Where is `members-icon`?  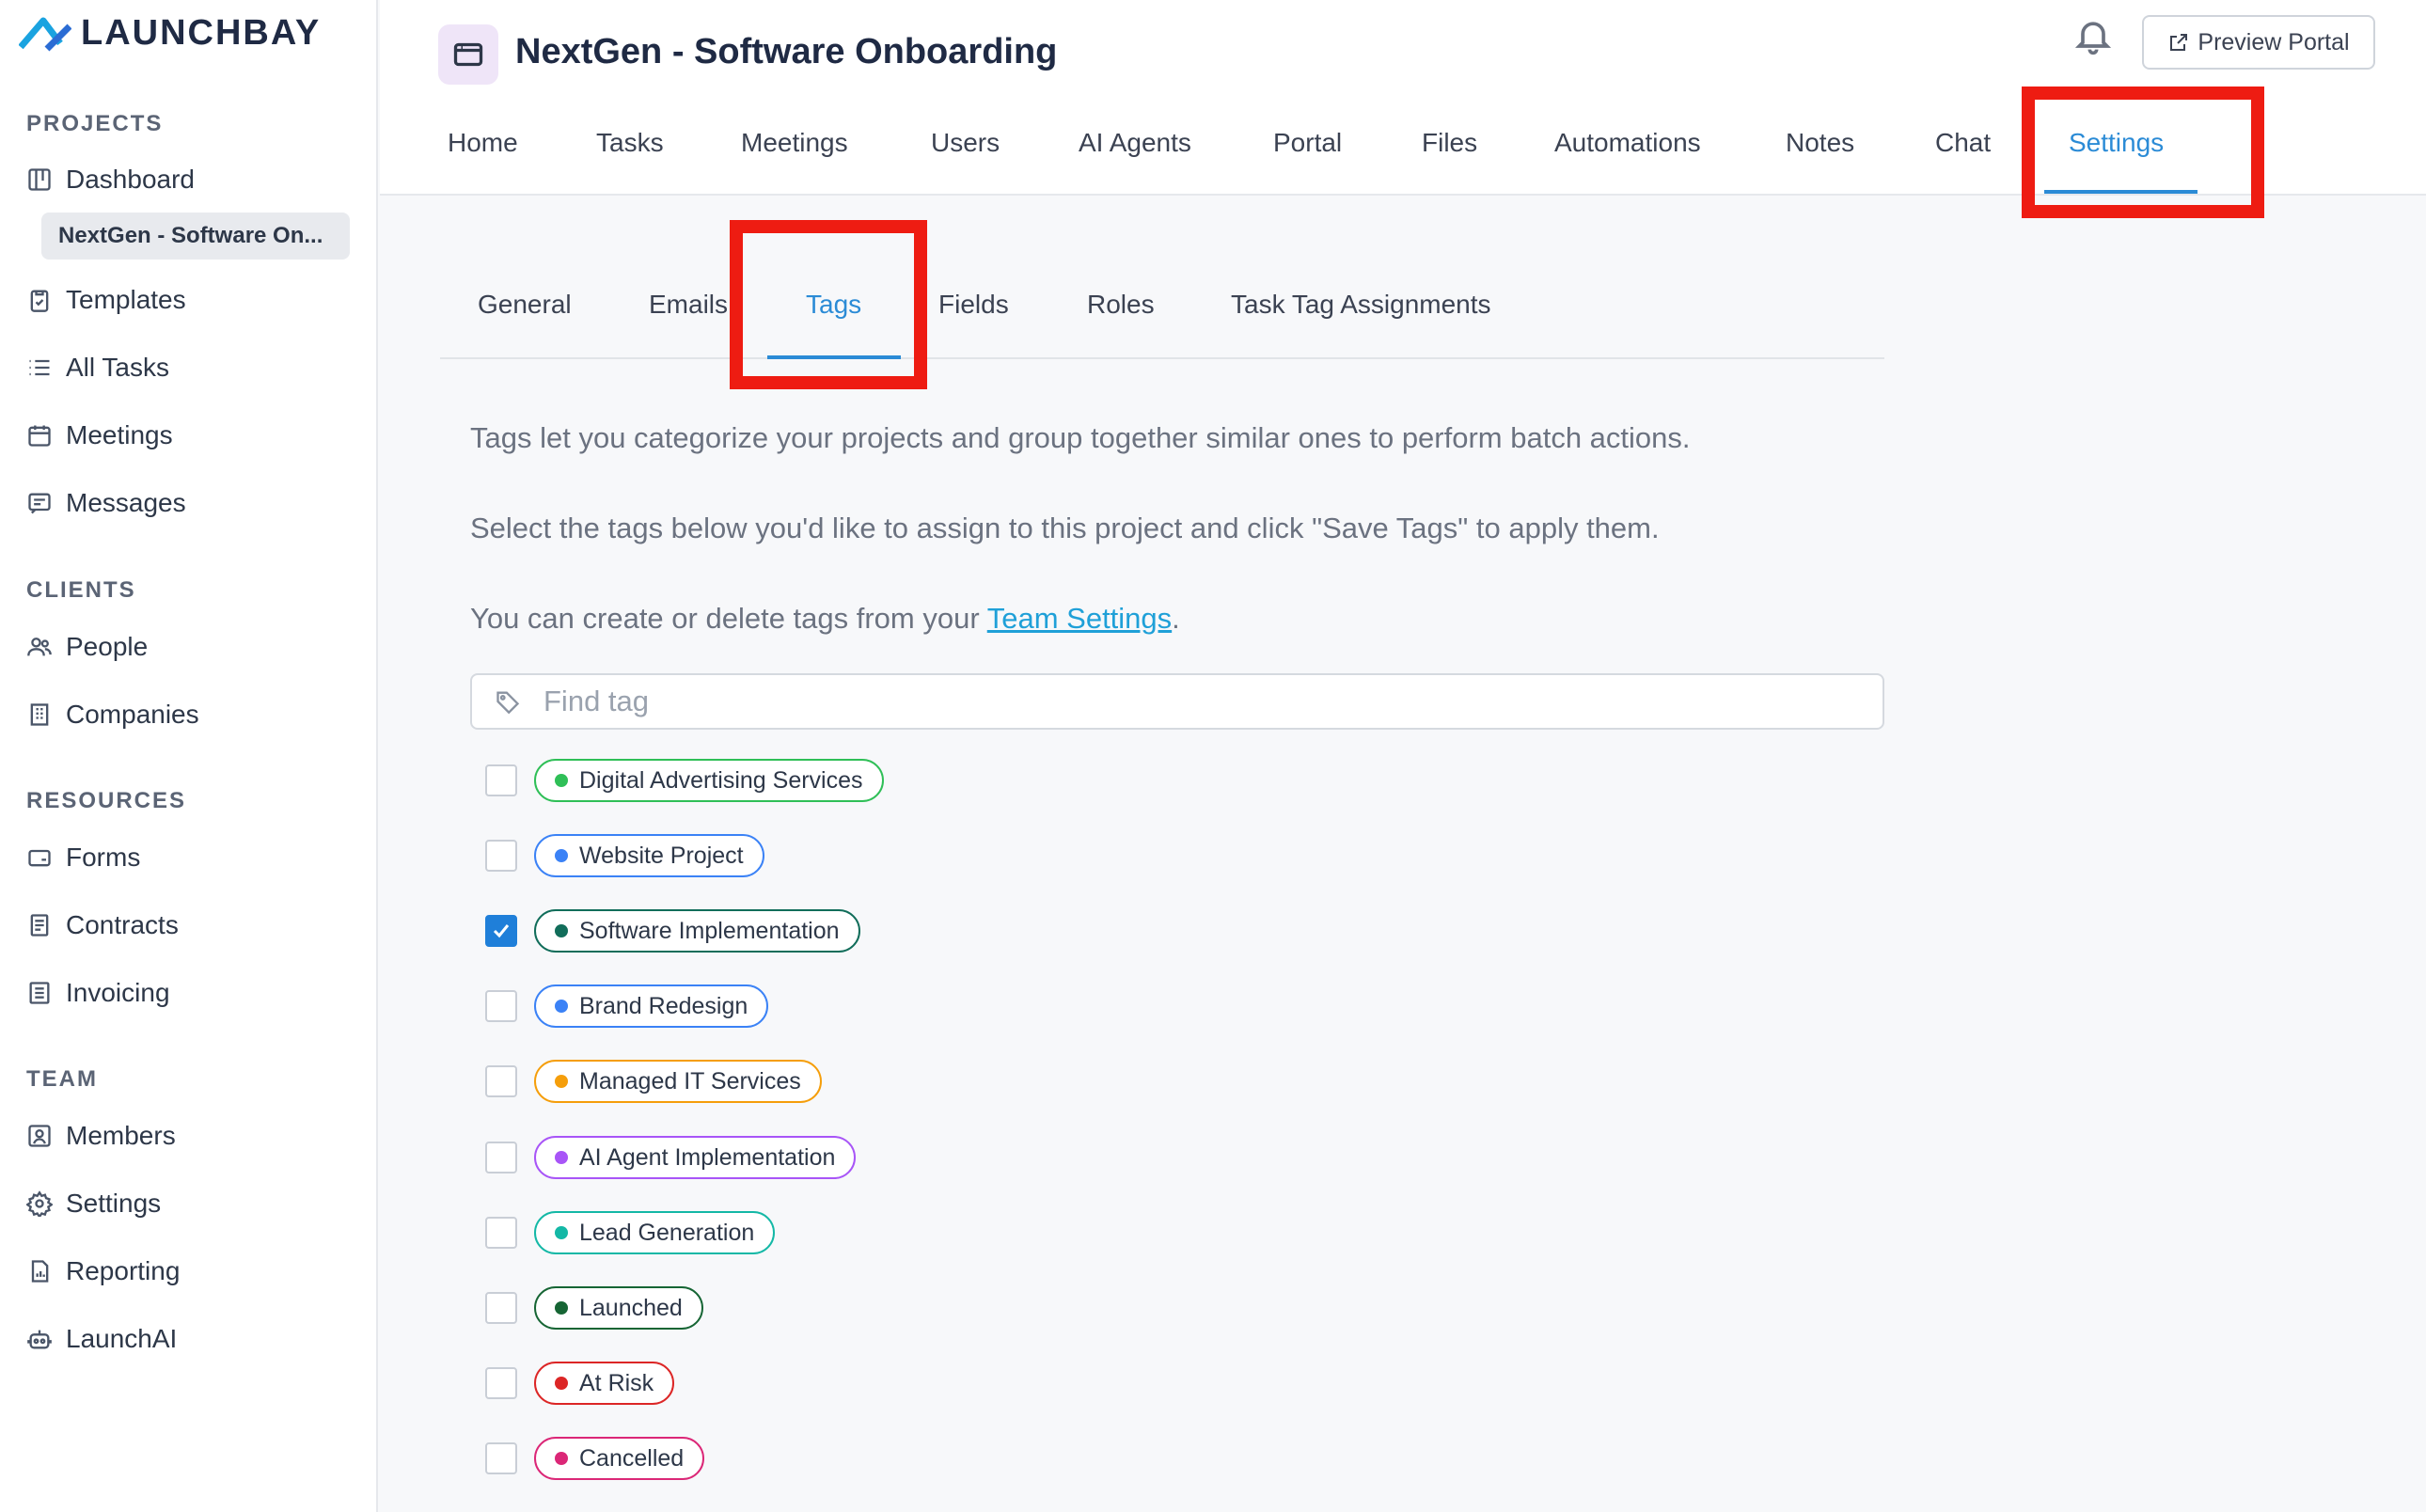 members-icon is located at coordinates (39, 1136).